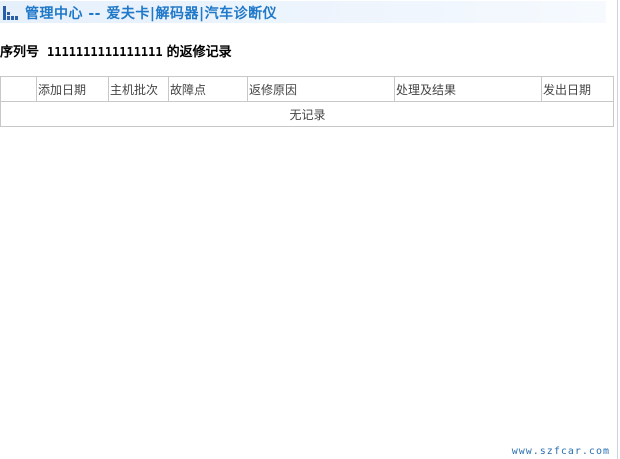 This screenshot has width=620, height=459. Describe the element at coordinates (72, 89) in the screenshot. I see `column-header-add-date: 添加日期` at that location.